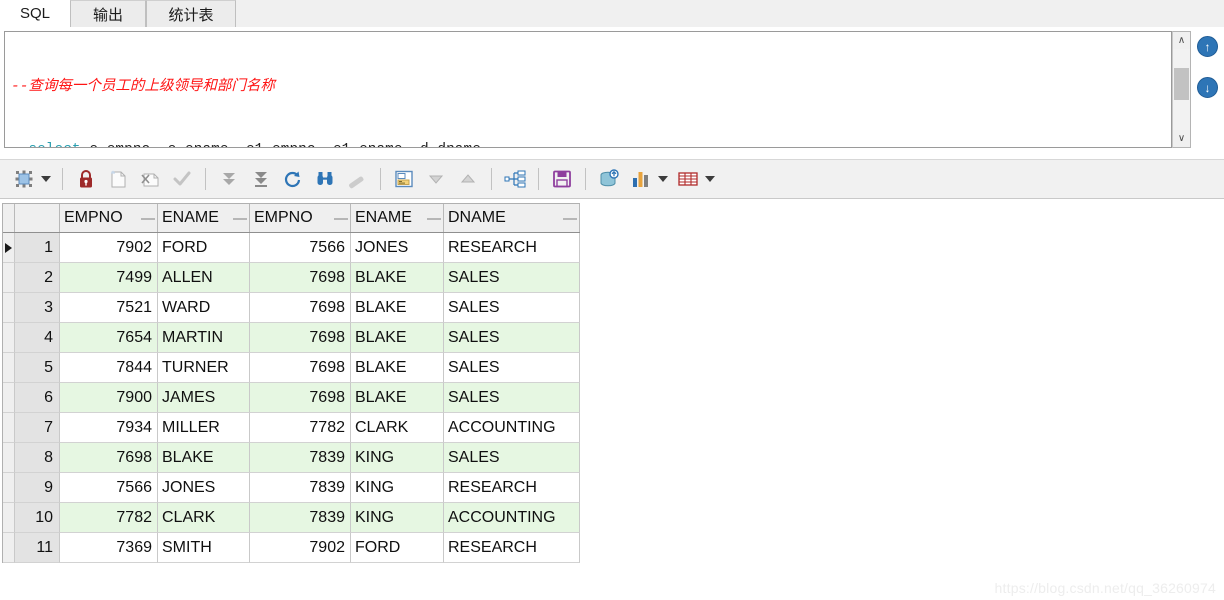  Describe the element at coordinates (37, 248) in the screenshot. I see `row-number-cell: 1` at that location.